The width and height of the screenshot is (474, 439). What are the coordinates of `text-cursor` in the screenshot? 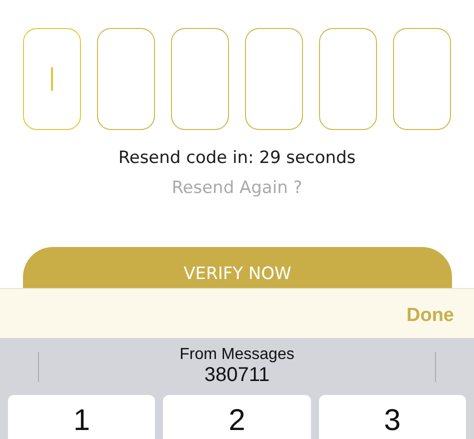 It's located at (52, 79).